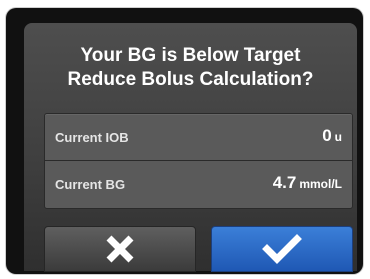 The width and height of the screenshot is (370, 279). Describe the element at coordinates (90, 184) in the screenshot. I see `current-bg-label: Current BG` at that location.